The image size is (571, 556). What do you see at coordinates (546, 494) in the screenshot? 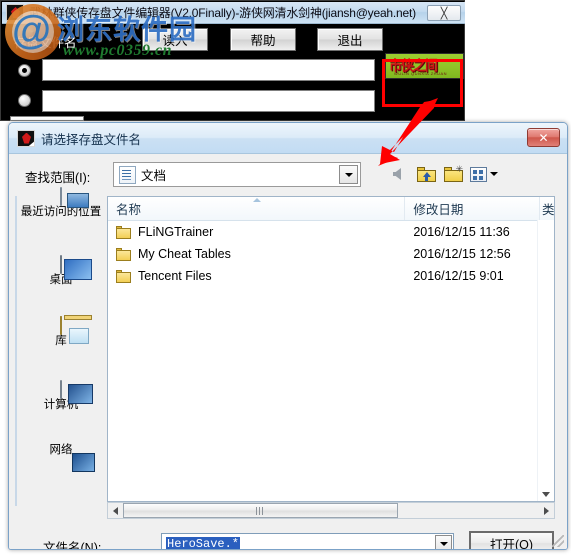
I see `scroll-down-button` at bounding box center [546, 494].